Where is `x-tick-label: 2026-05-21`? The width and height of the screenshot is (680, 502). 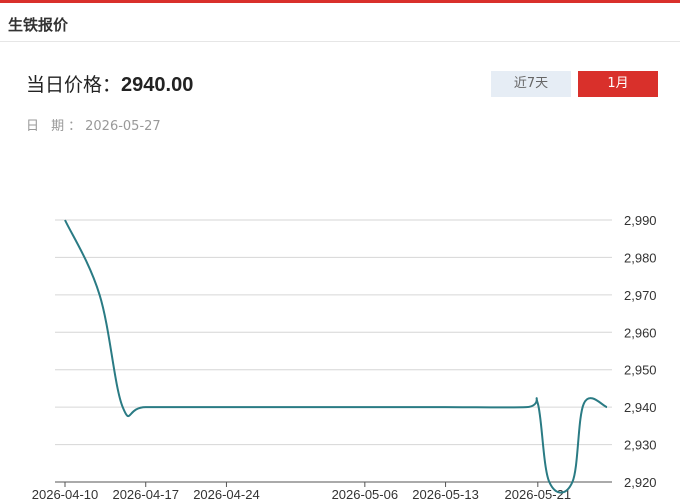
x-tick-label: 2026-05-21 is located at coordinates (538, 494).